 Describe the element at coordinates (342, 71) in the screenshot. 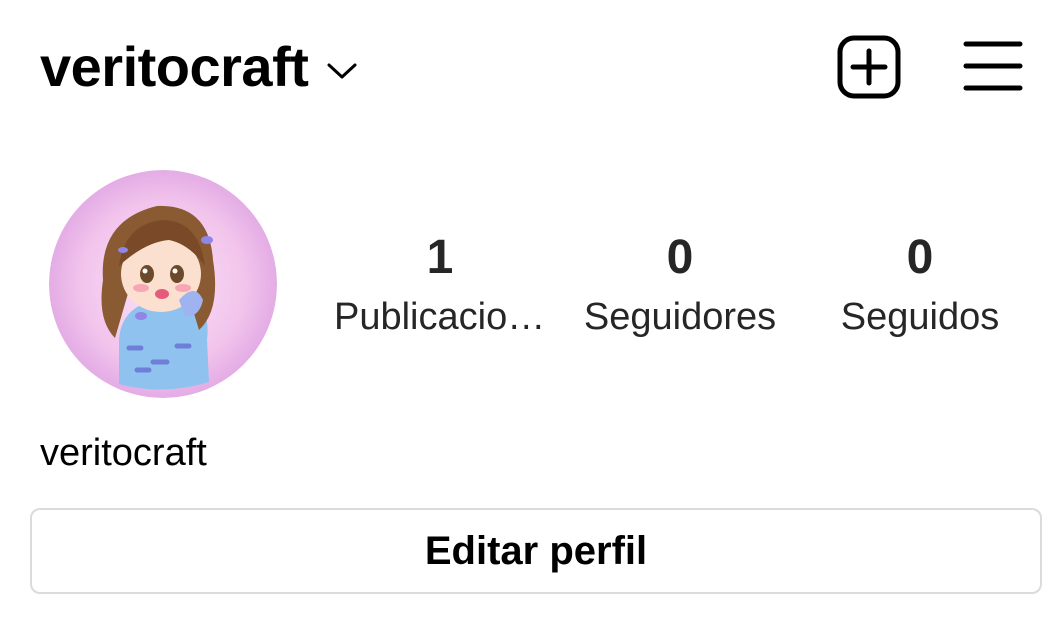

I see `chevron-down-icon` at that location.